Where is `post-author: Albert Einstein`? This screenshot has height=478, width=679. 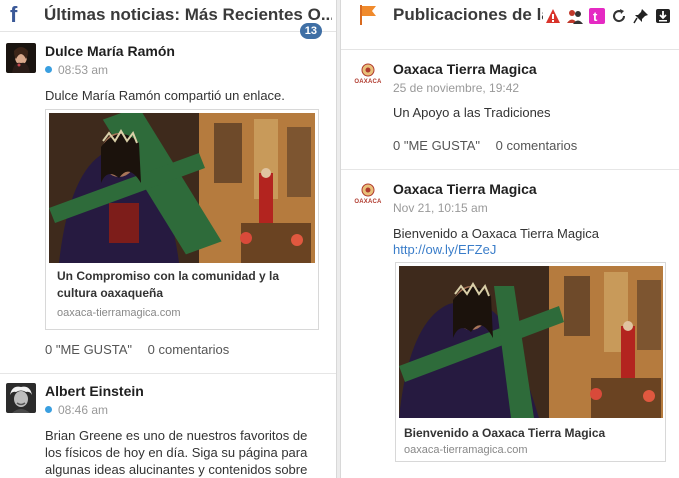
post-author: Albert Einstein is located at coordinates (94, 391).